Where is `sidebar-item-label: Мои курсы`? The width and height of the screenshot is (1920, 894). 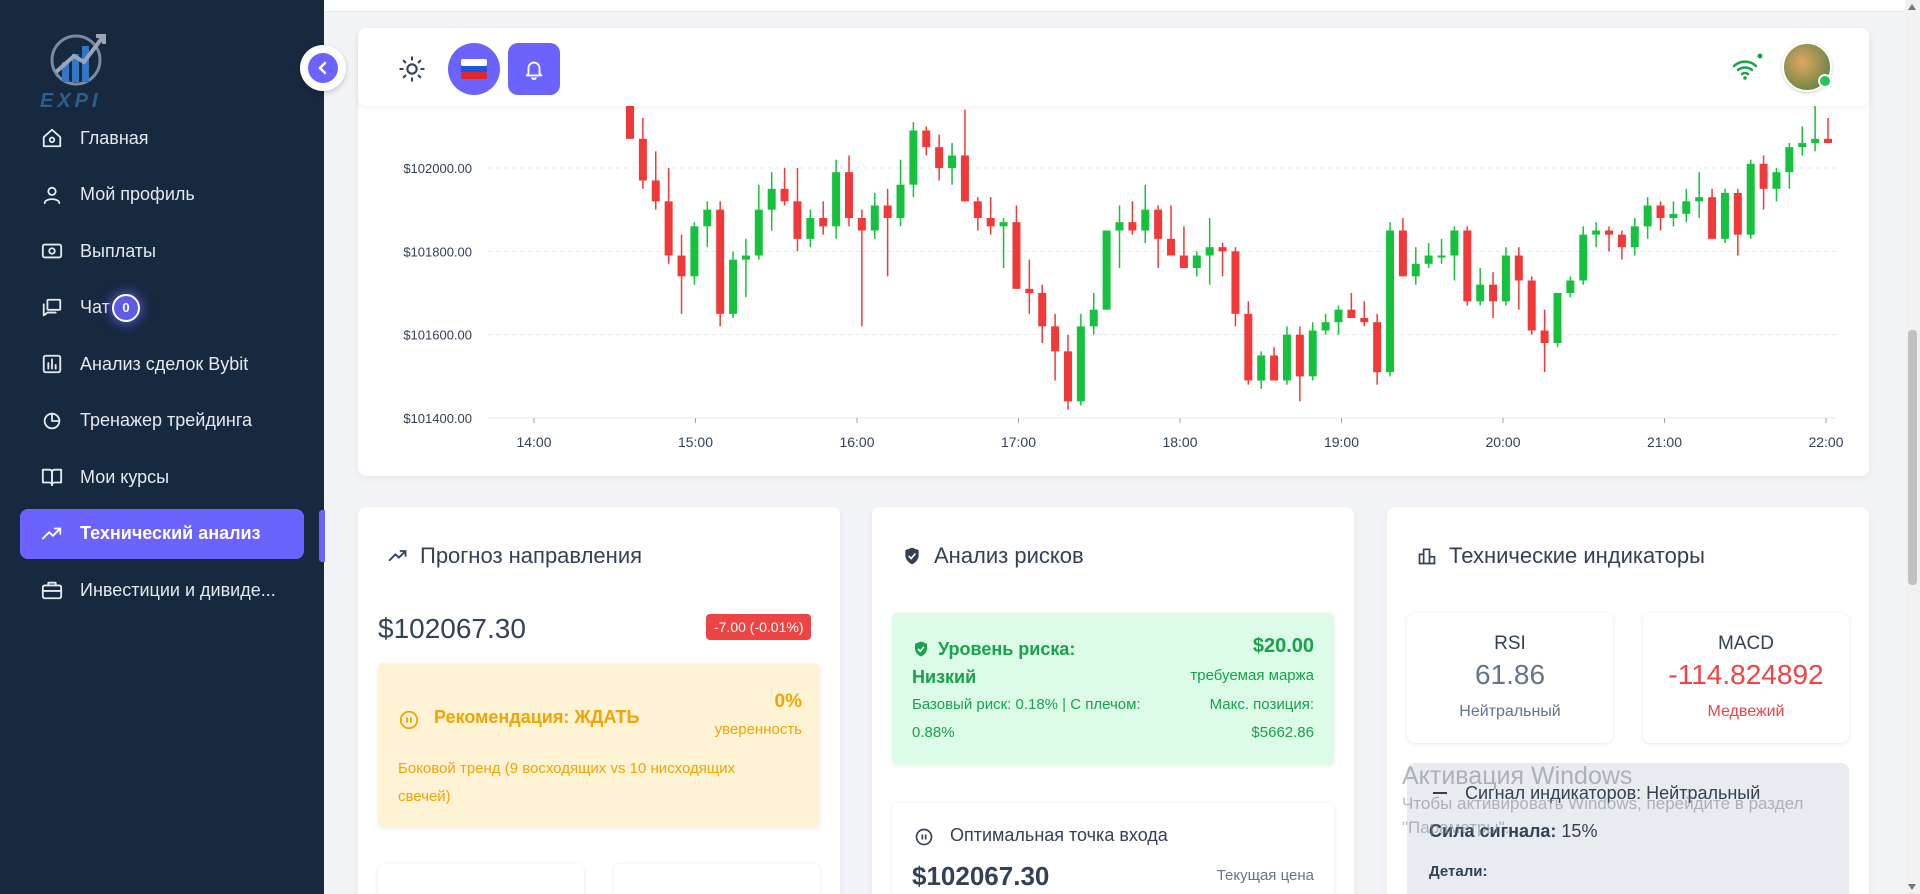
sidebar-item-label: Мои курсы is located at coordinates (125, 476).